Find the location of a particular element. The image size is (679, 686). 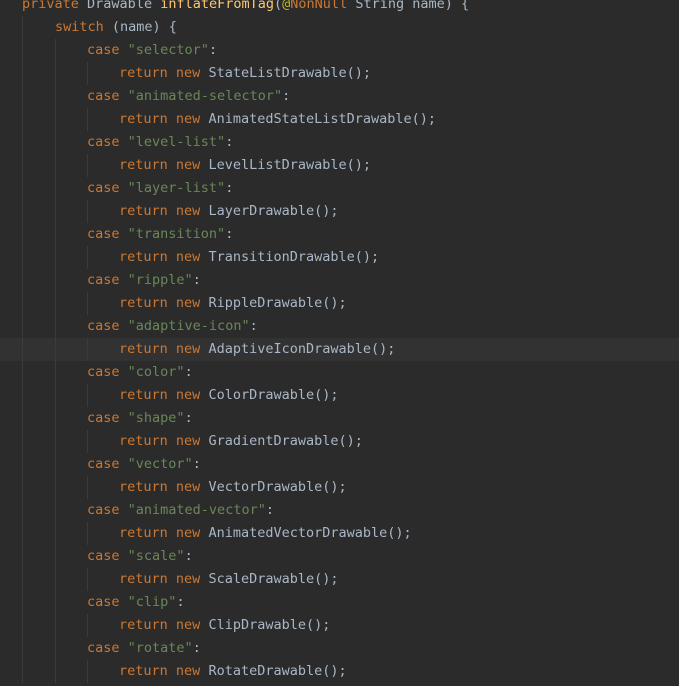

code-line-return: return new AnimatedStateListDrawable(); is located at coordinates (339, 119).